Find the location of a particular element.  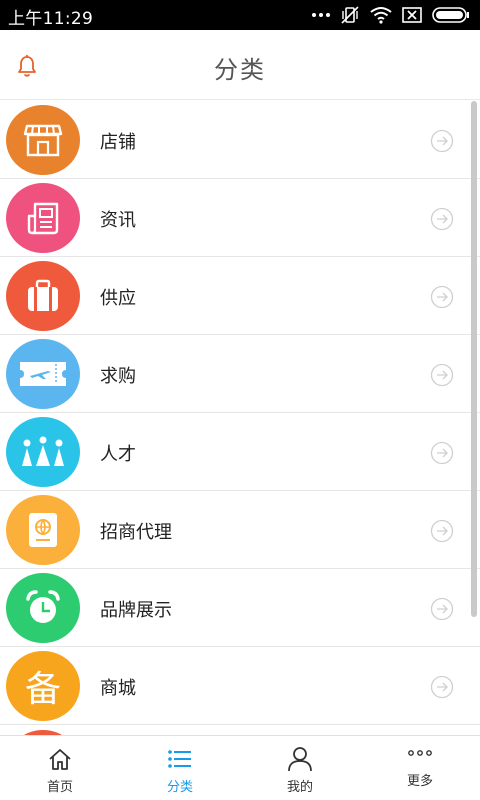

bei-character-icon: 备 is located at coordinates (43, 686).